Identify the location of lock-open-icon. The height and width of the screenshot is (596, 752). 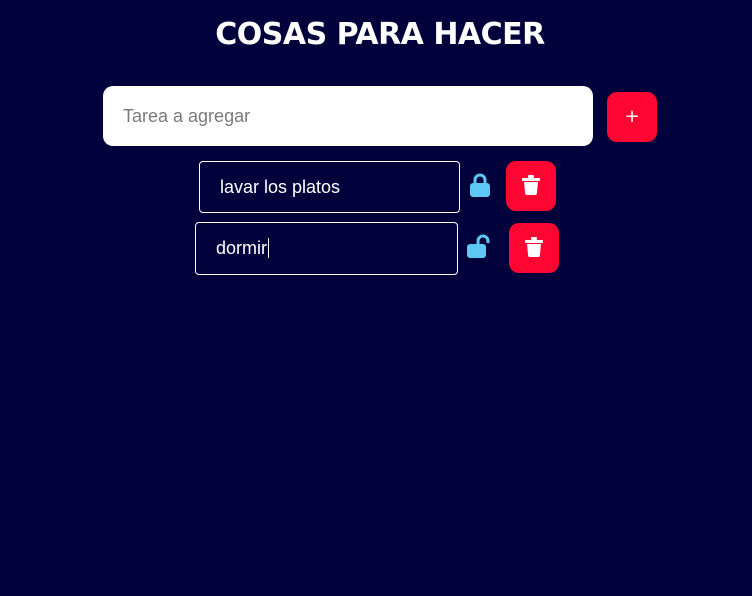
(480, 246).